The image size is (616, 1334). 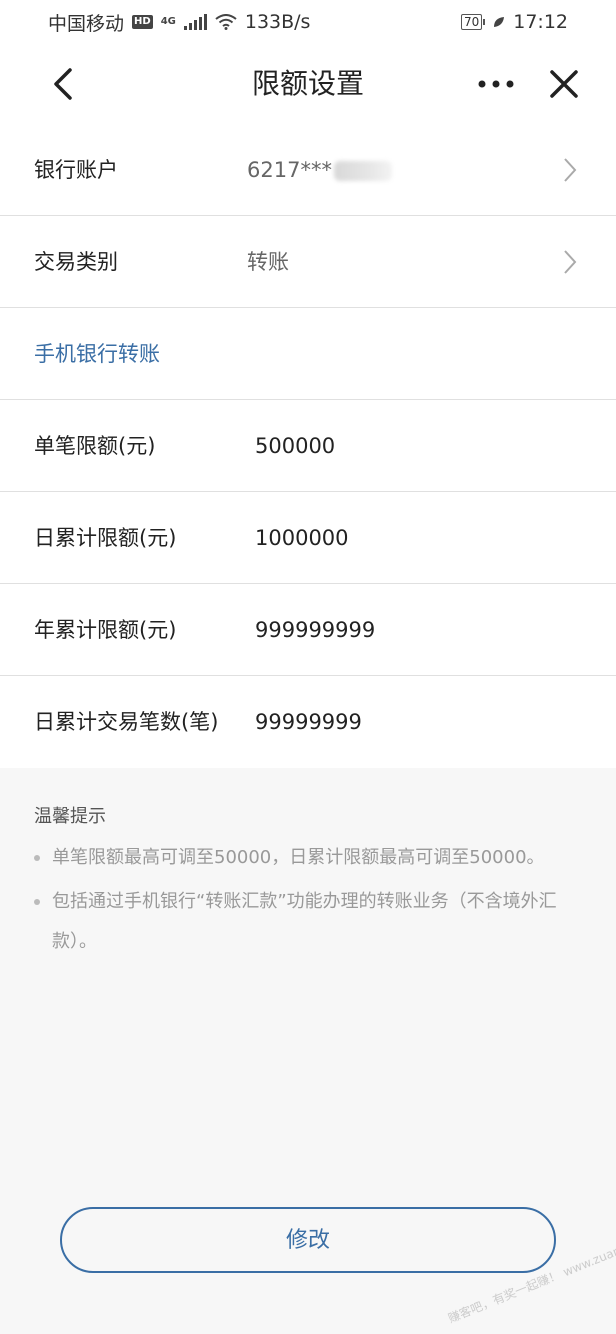 I want to click on tip-text: 包括通过手机银行“转账汇款”功能办理的转账业务（不含境外汇款）。, so click(x=304, y=921).